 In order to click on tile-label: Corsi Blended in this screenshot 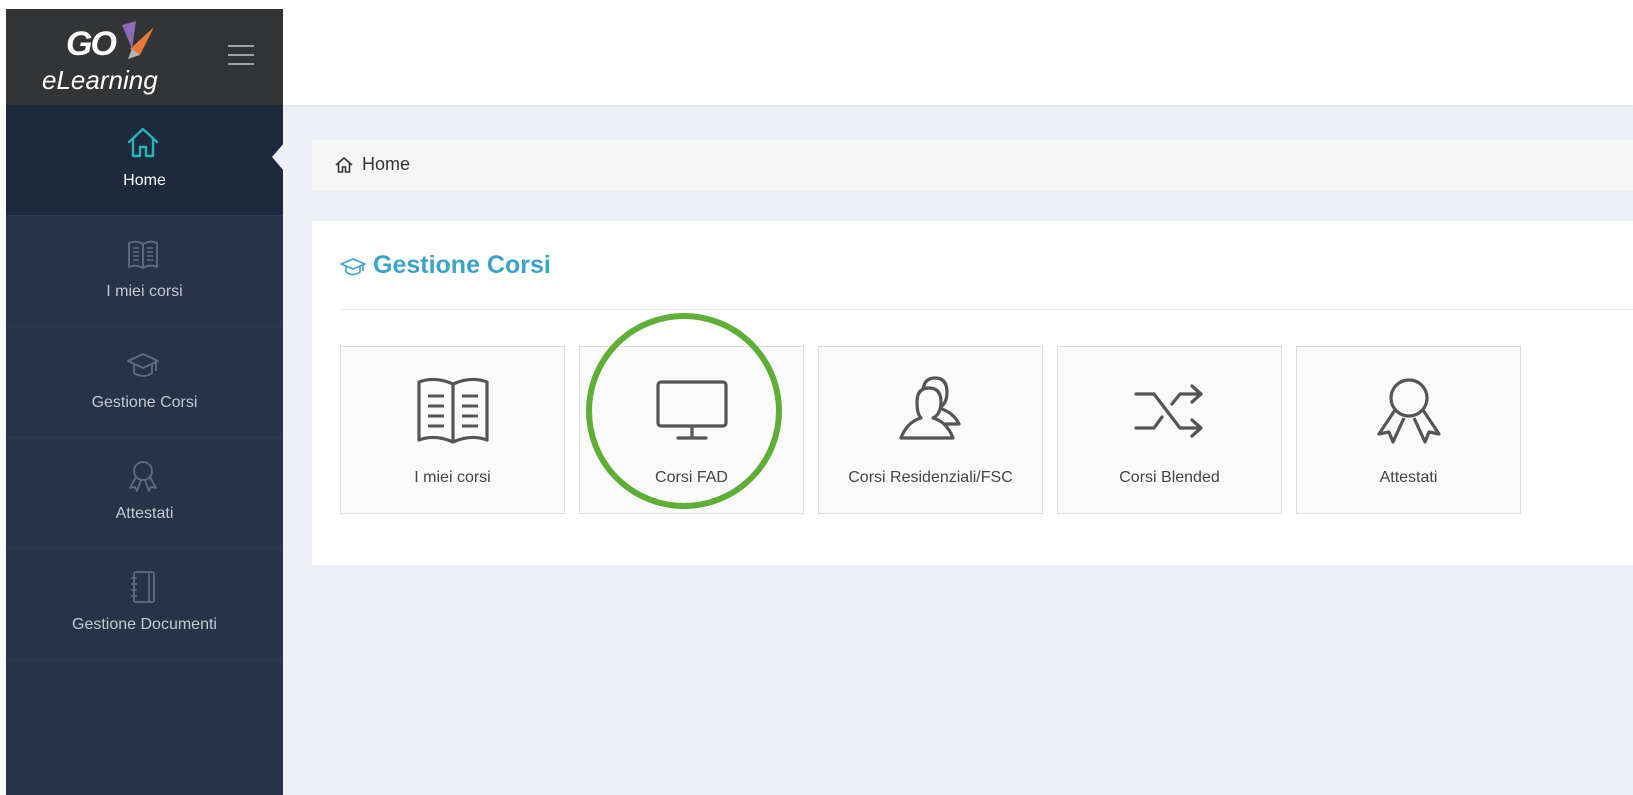, I will do `click(1169, 477)`.